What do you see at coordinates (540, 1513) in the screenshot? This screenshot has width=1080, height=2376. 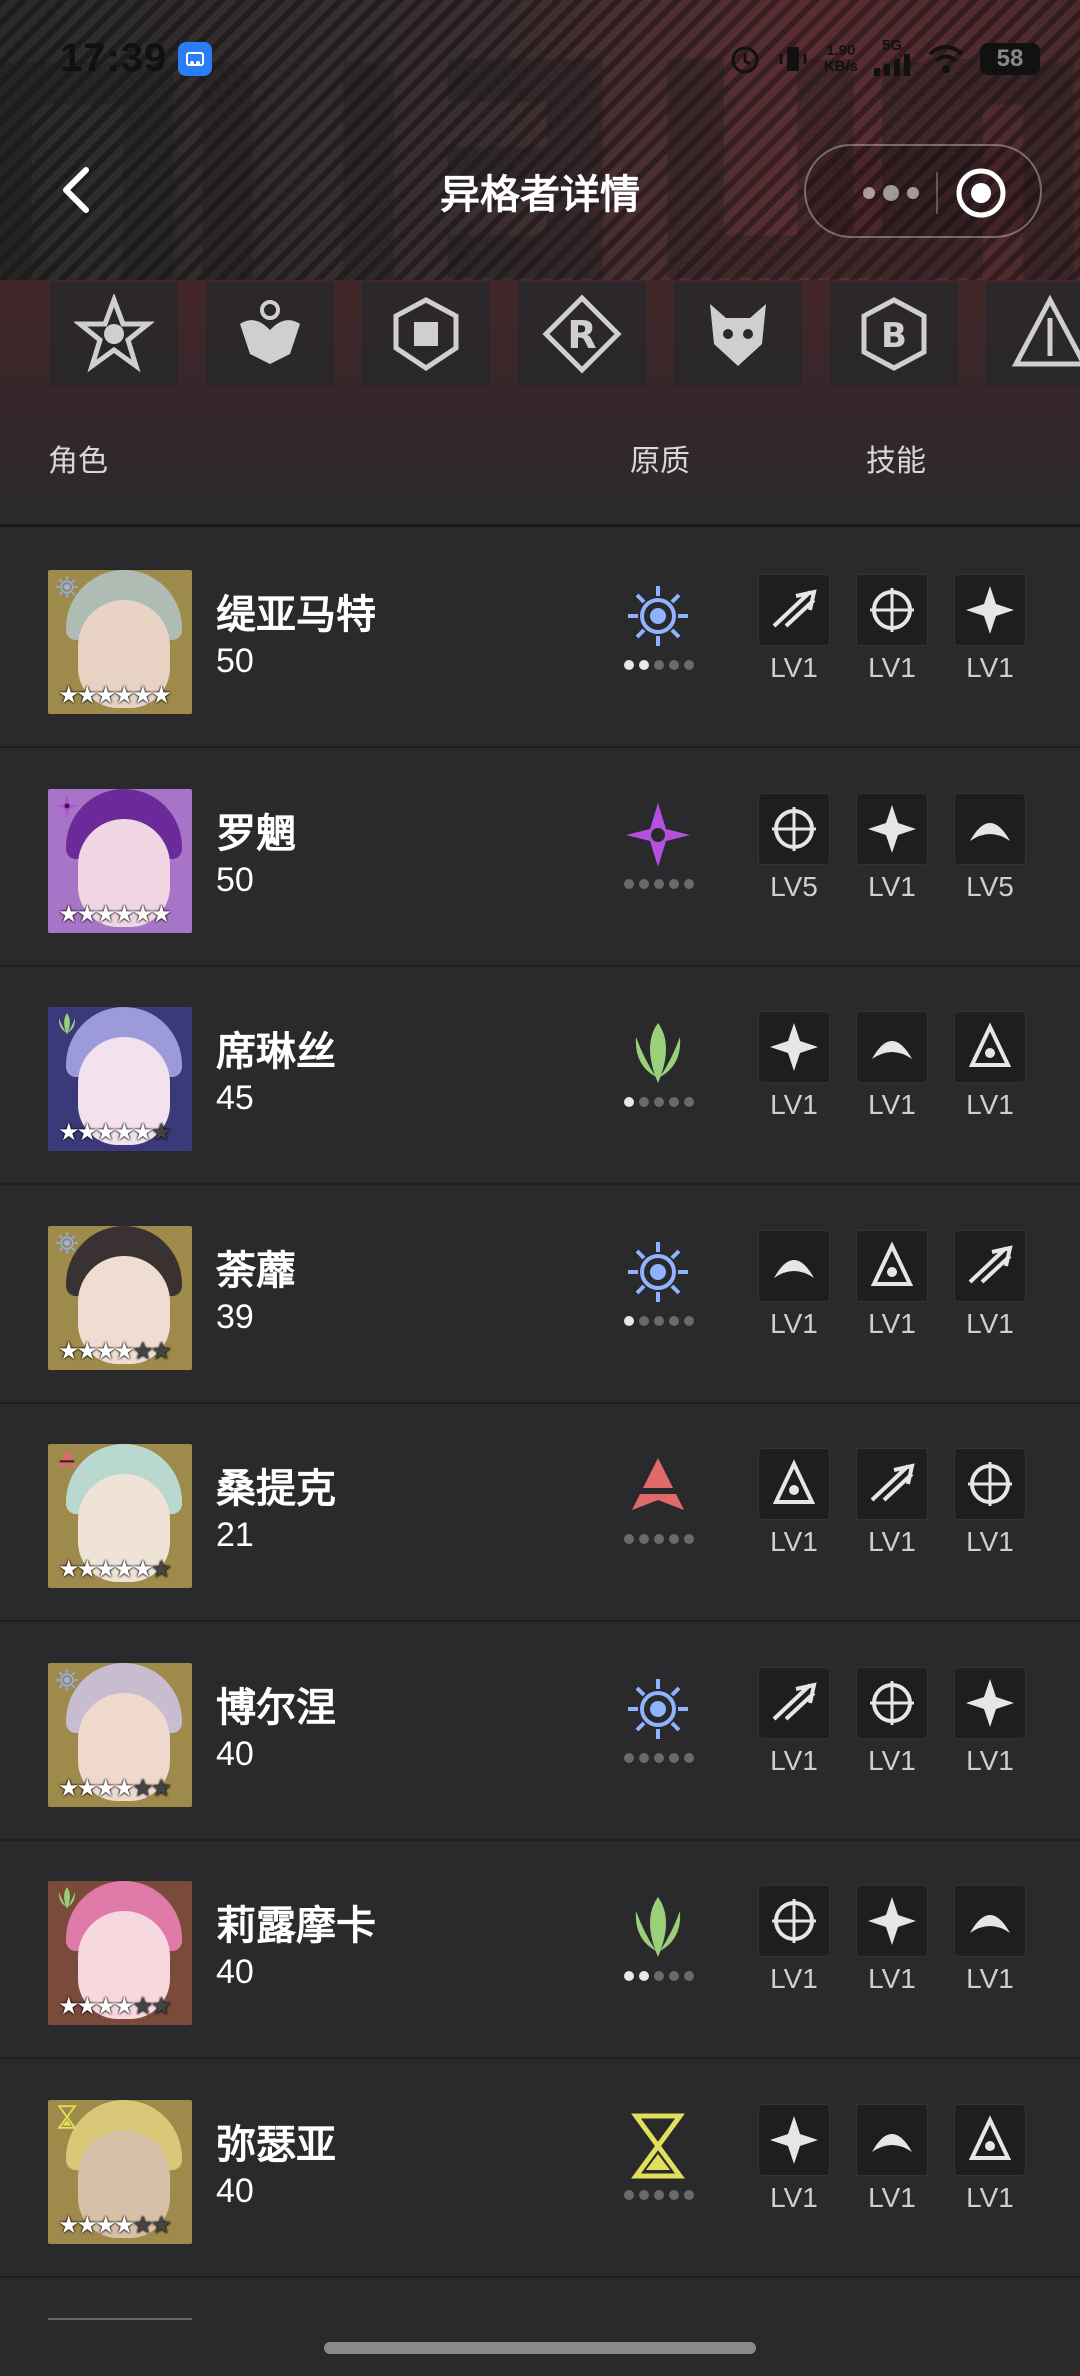 I see `character-row: ★★★★★★ 桑提克 21 LV1 LV1 LV1` at bounding box center [540, 1513].